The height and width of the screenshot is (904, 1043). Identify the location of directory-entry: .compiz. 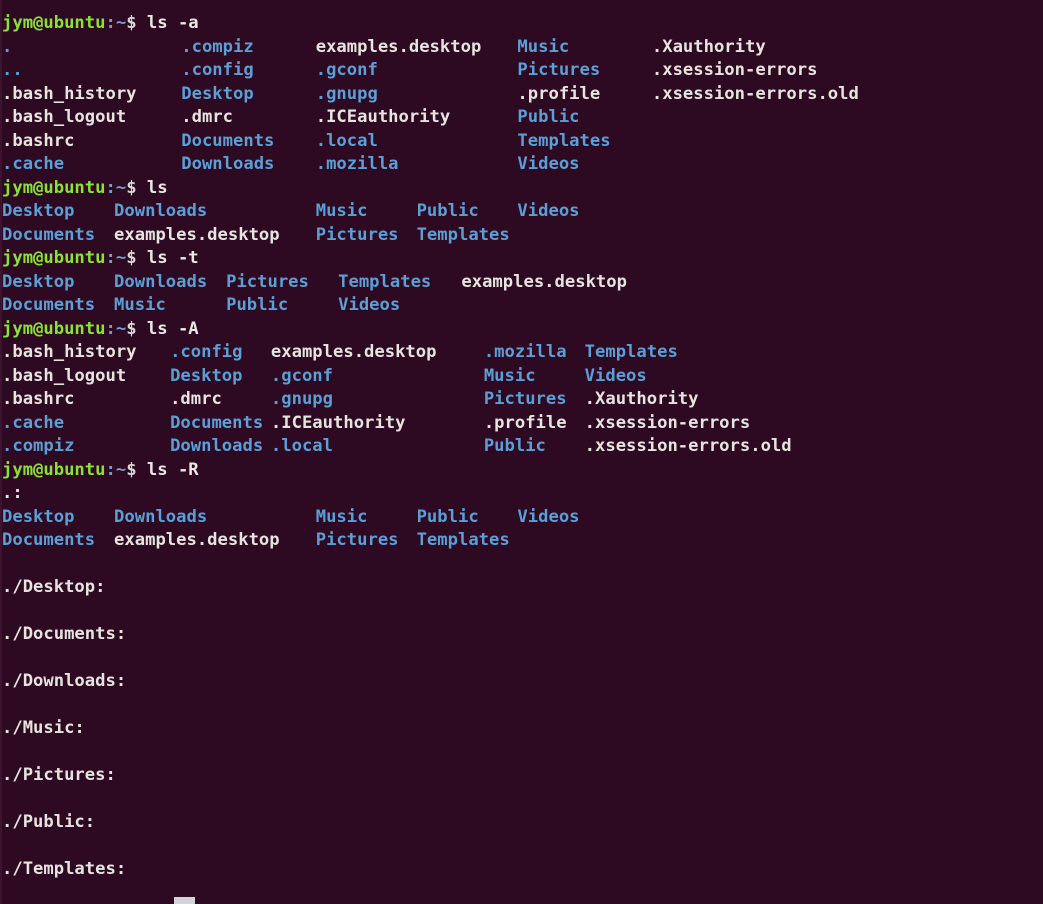
(38, 446).